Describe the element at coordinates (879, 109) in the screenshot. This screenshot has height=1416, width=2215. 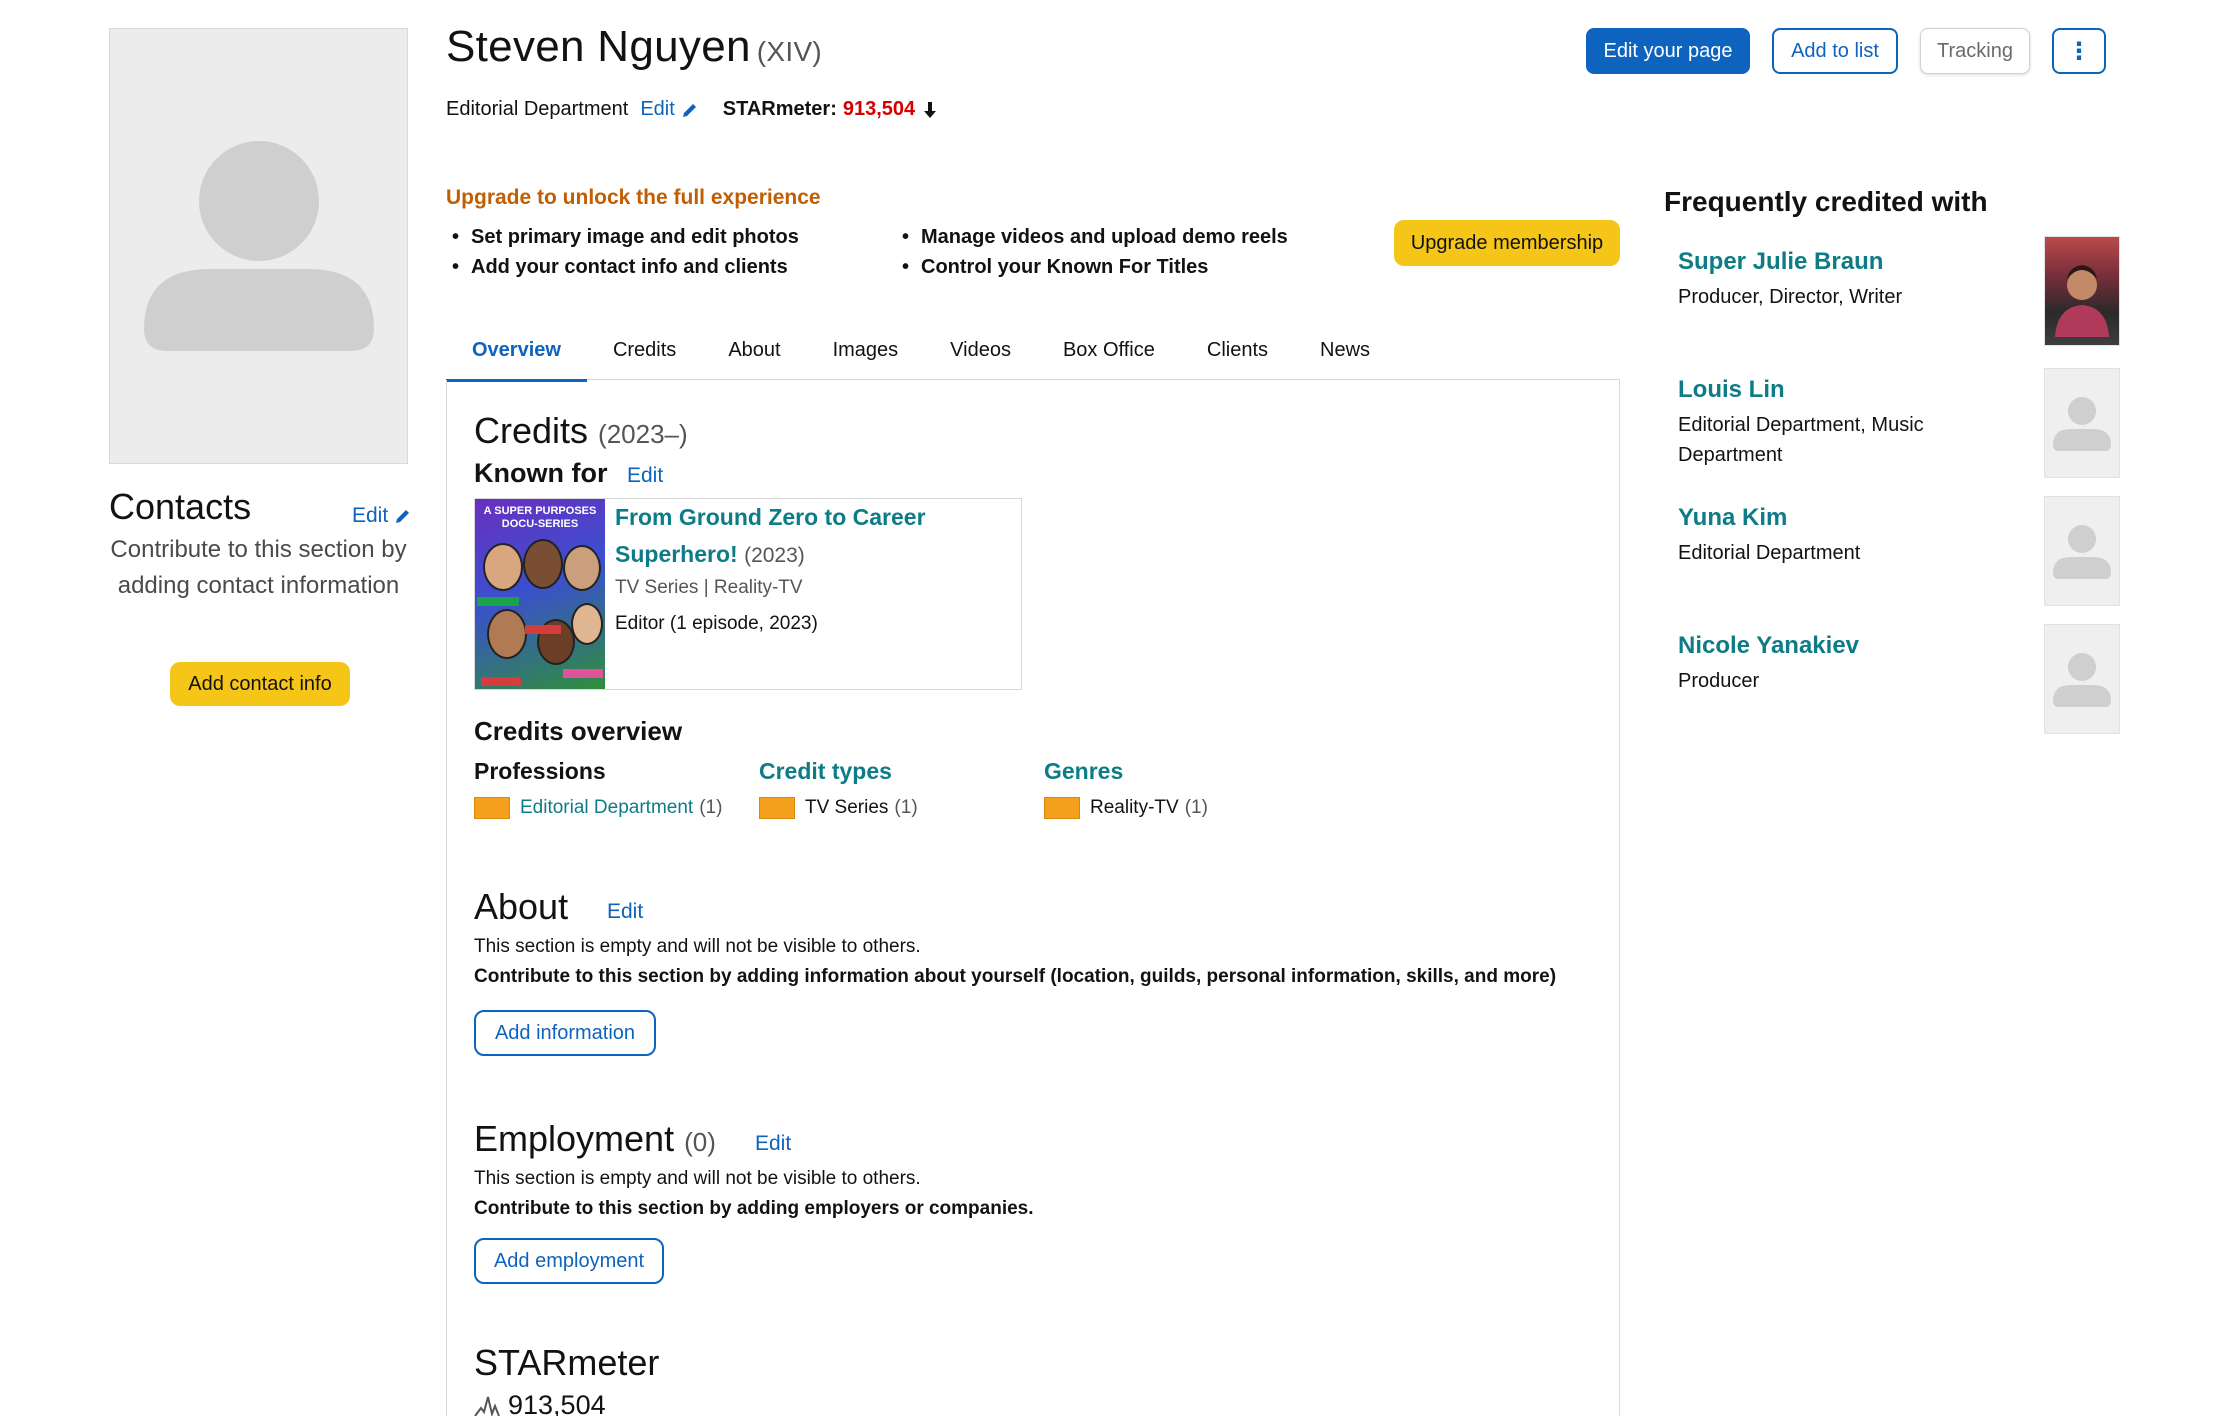
I see `starmeter-value: 913,504` at that location.